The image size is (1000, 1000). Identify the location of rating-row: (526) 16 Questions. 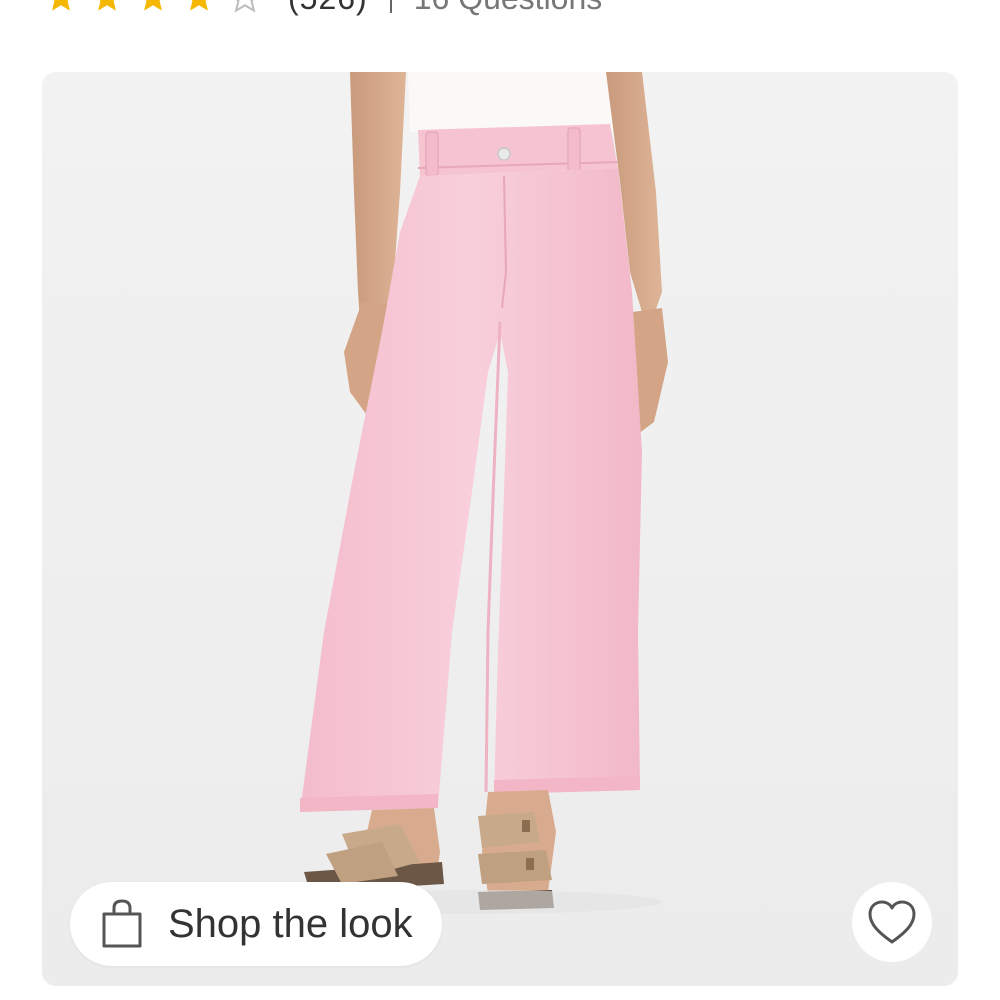
(323, 9).